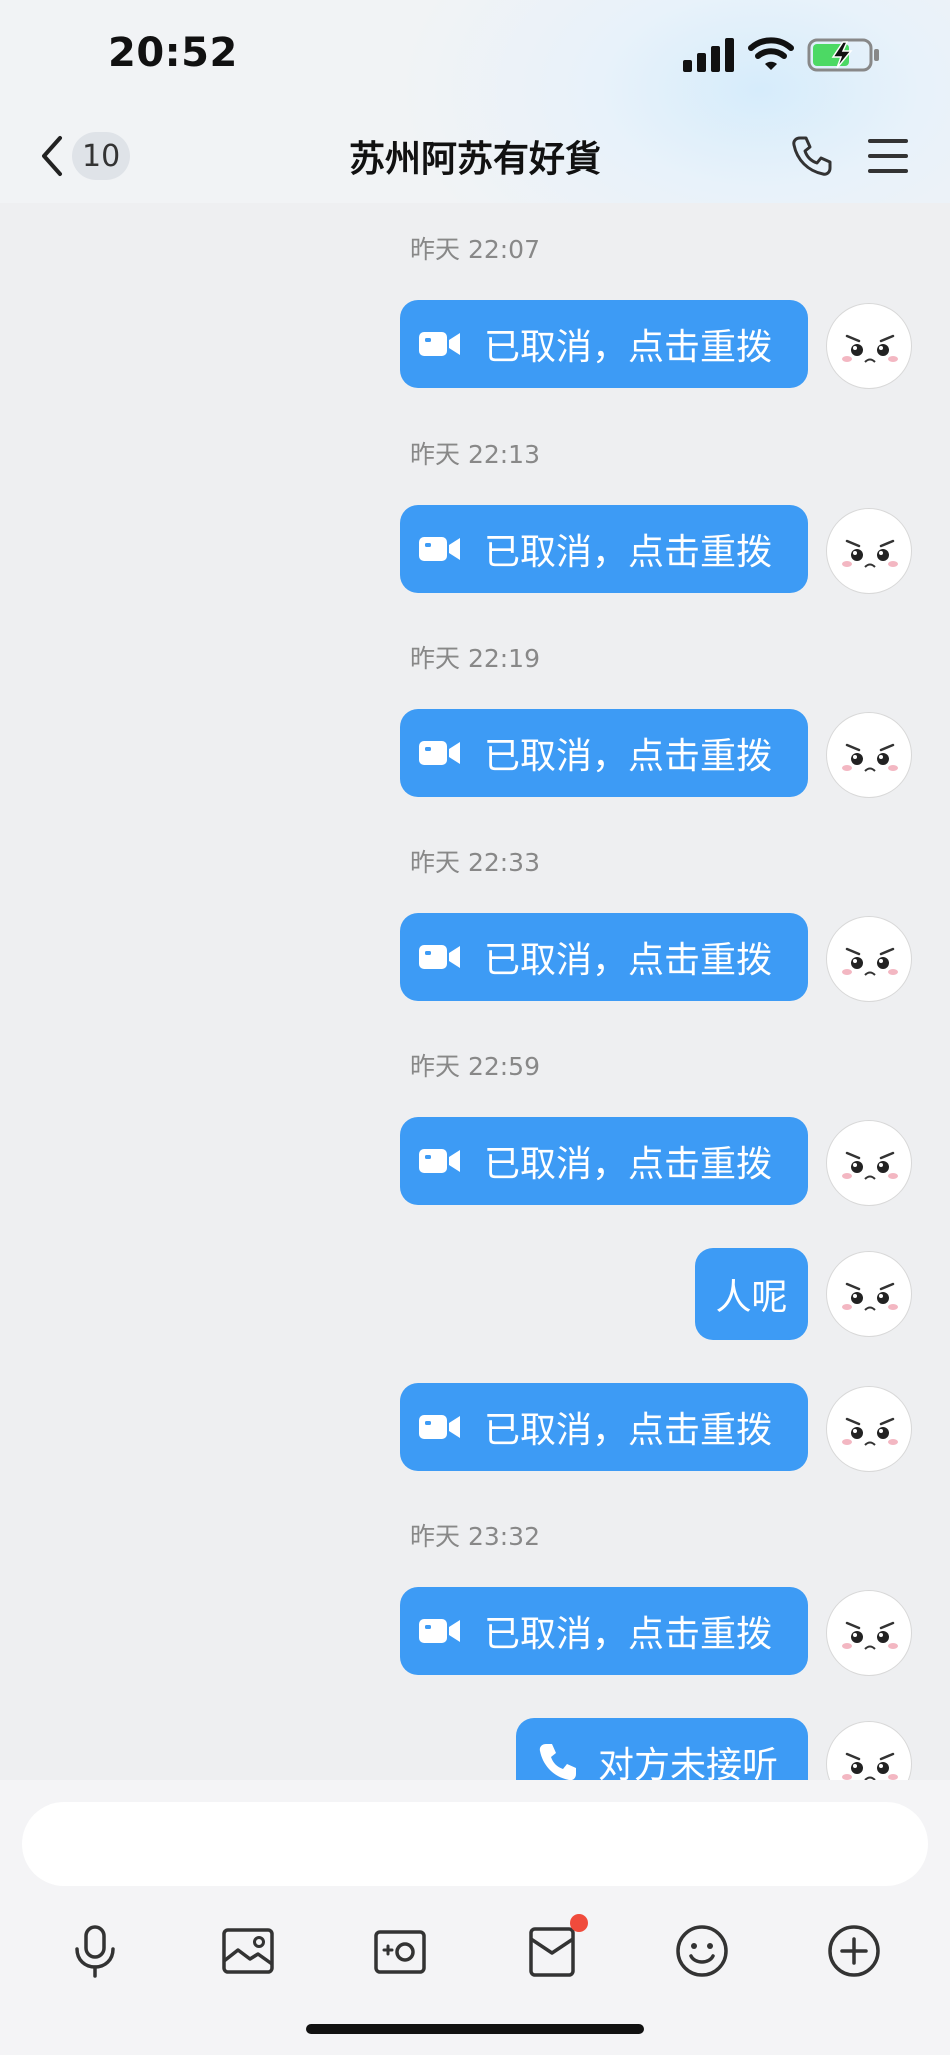 The height and width of the screenshot is (2055, 950). I want to click on signal-icon, so click(708, 55).